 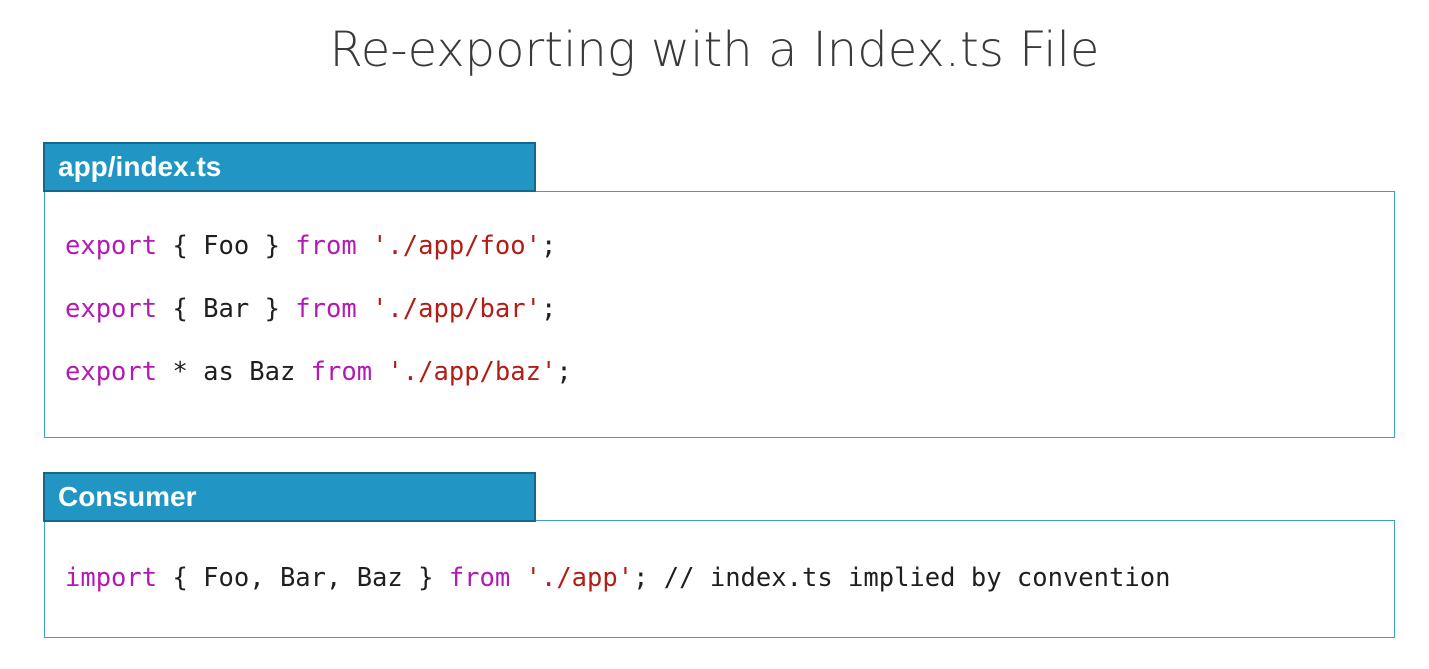 I want to click on code-line: export { Bar } from './app/bar';, so click(x=310, y=309).